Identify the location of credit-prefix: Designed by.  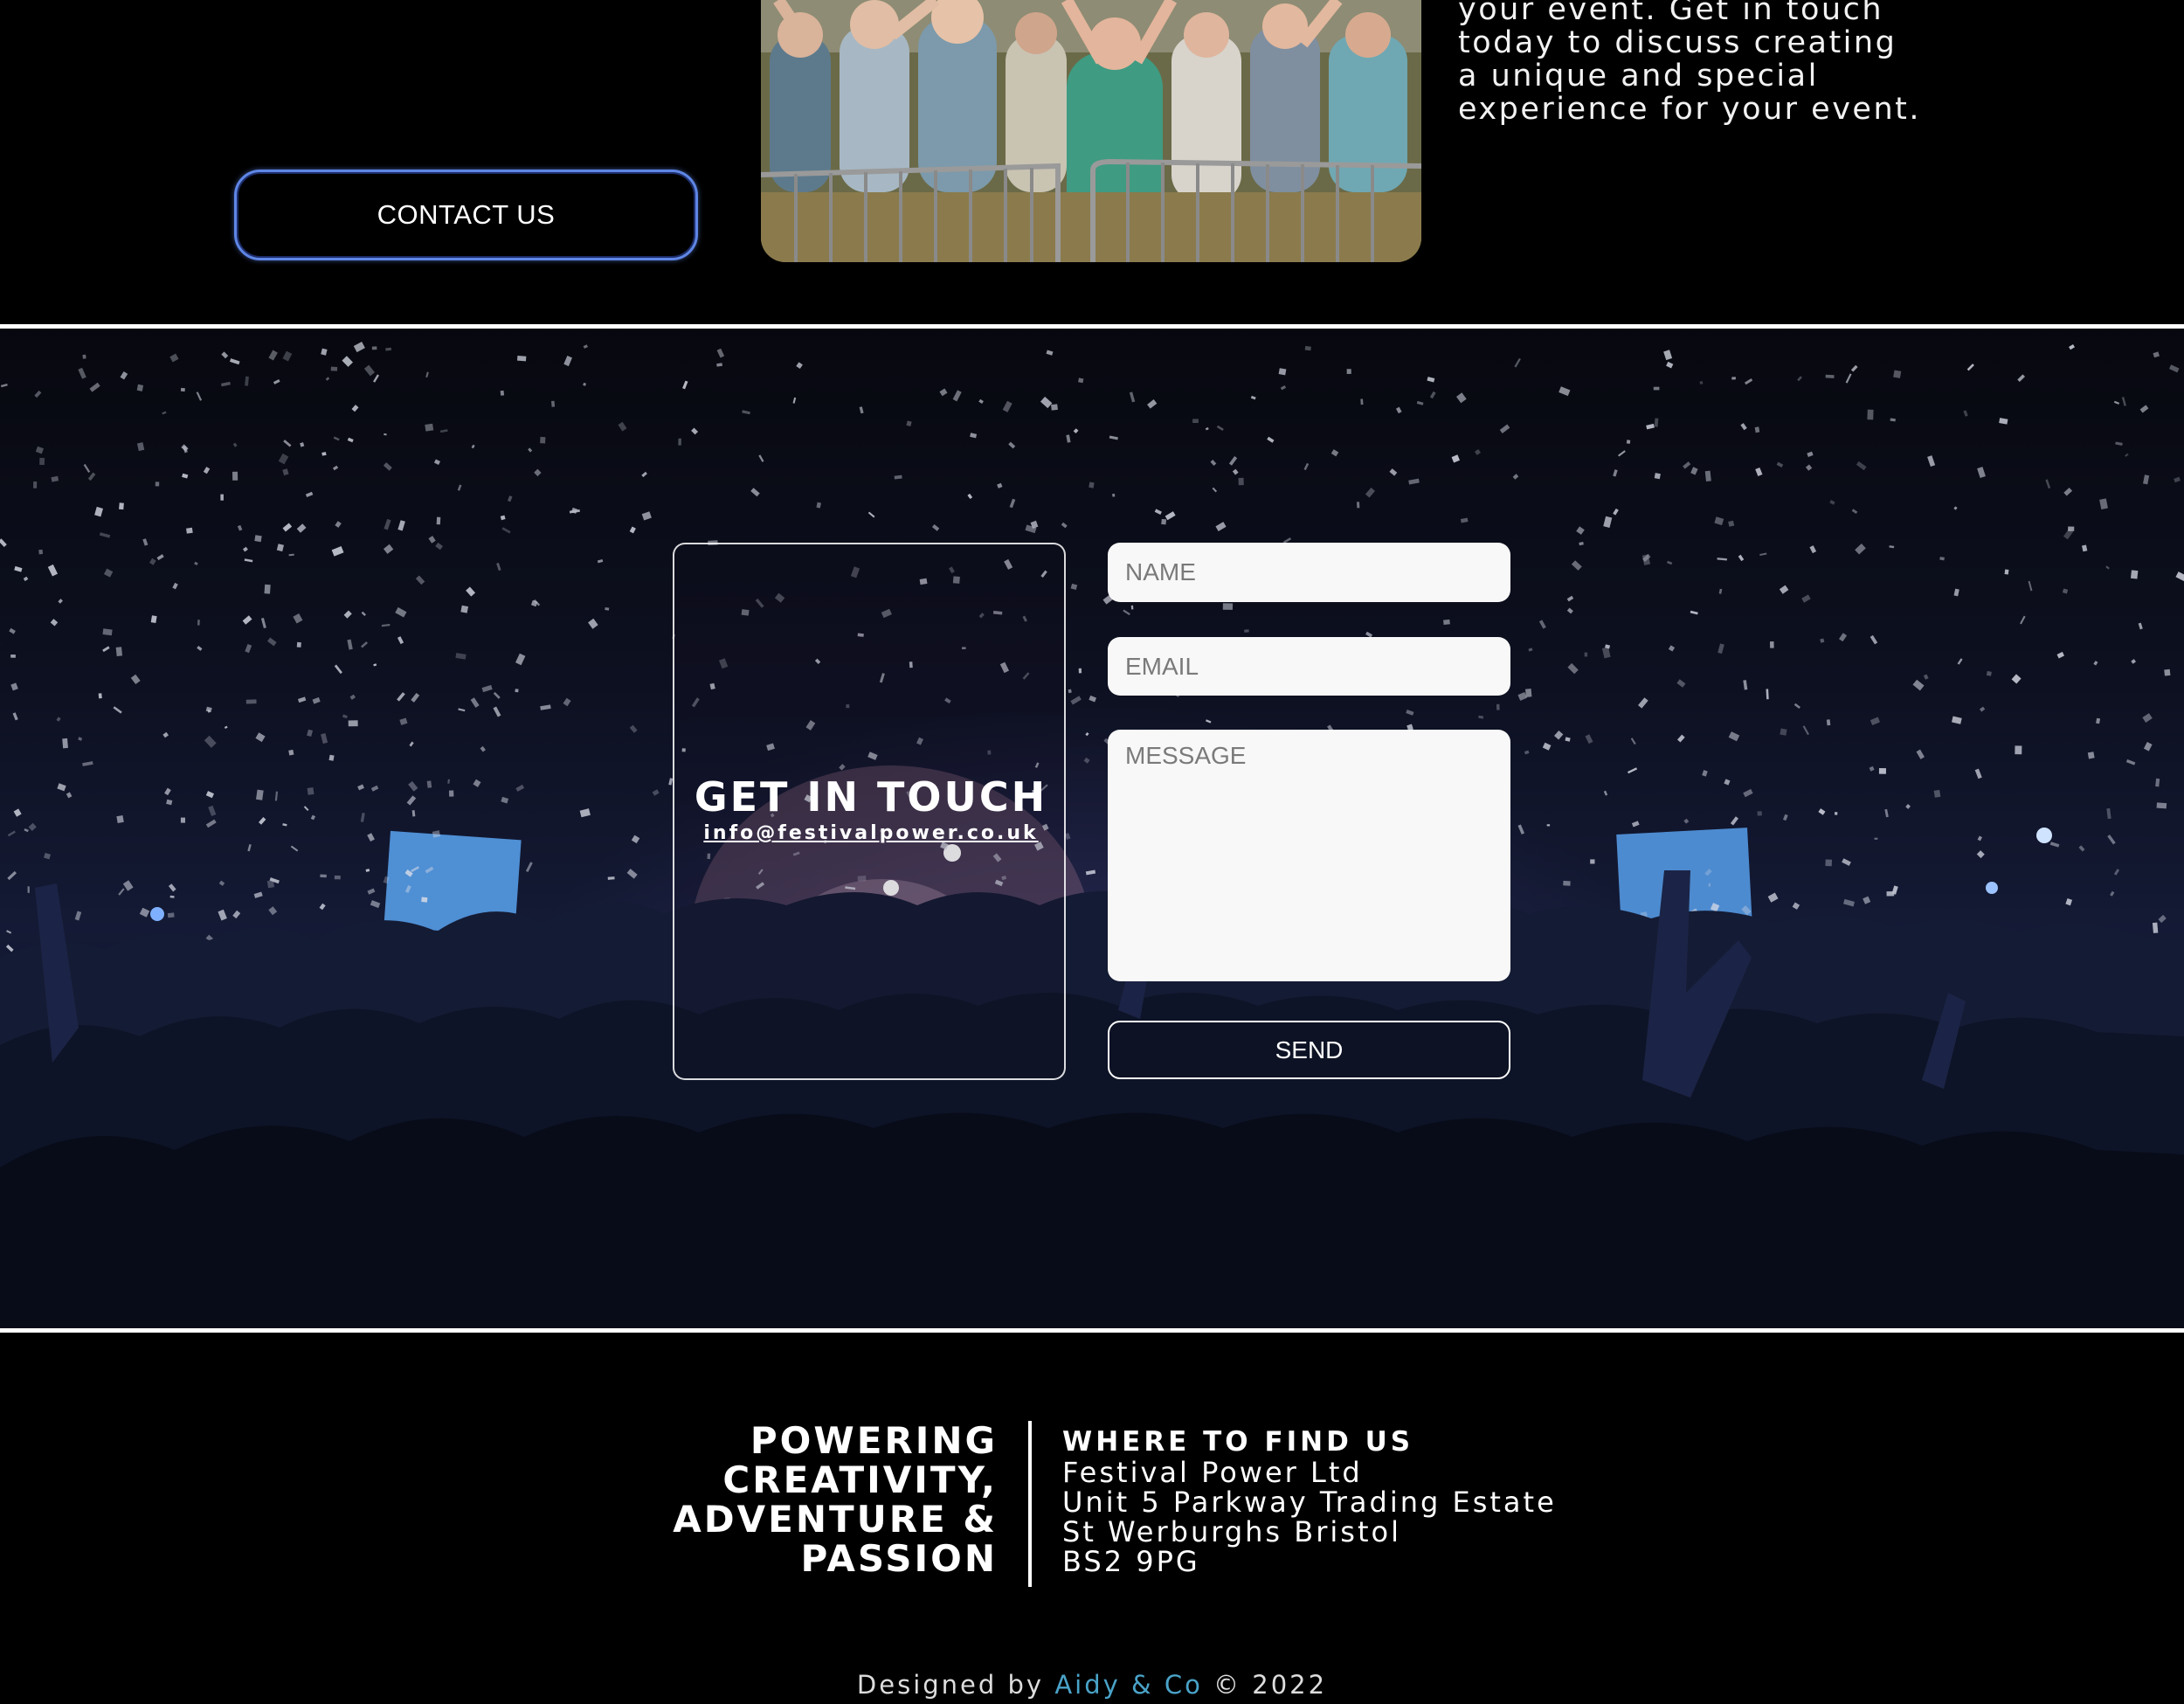
(950, 1685).